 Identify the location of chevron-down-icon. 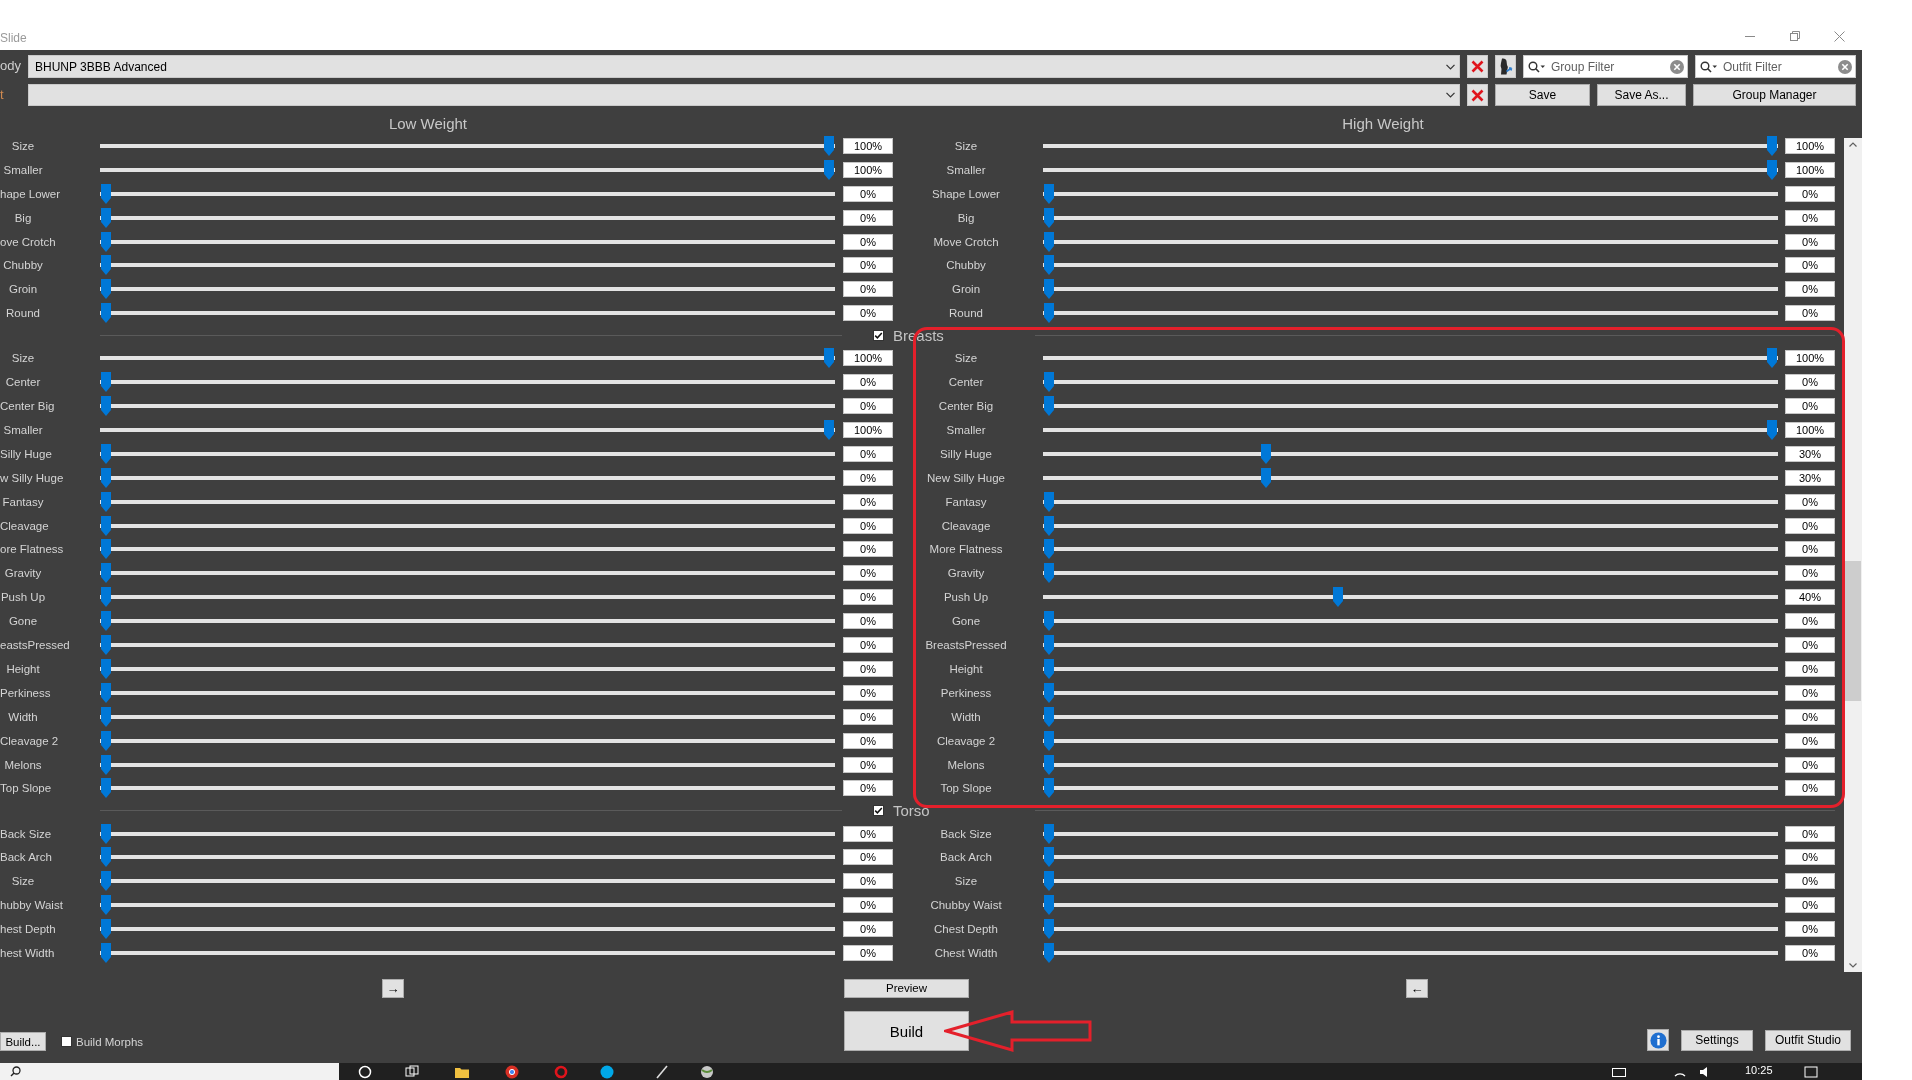
(1853, 965).